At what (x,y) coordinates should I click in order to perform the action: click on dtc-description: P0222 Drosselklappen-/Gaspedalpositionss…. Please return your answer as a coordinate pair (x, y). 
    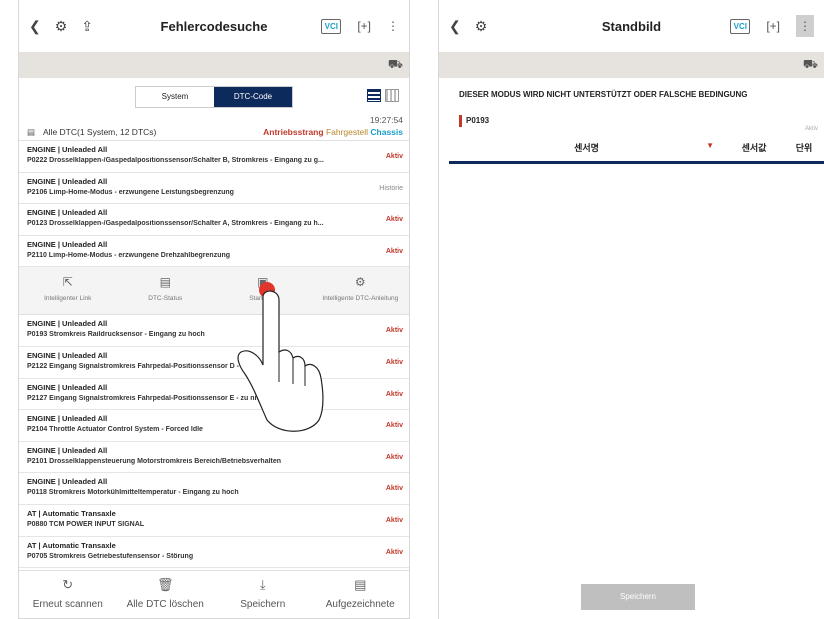
    Looking at the image, I should click on (175, 160).